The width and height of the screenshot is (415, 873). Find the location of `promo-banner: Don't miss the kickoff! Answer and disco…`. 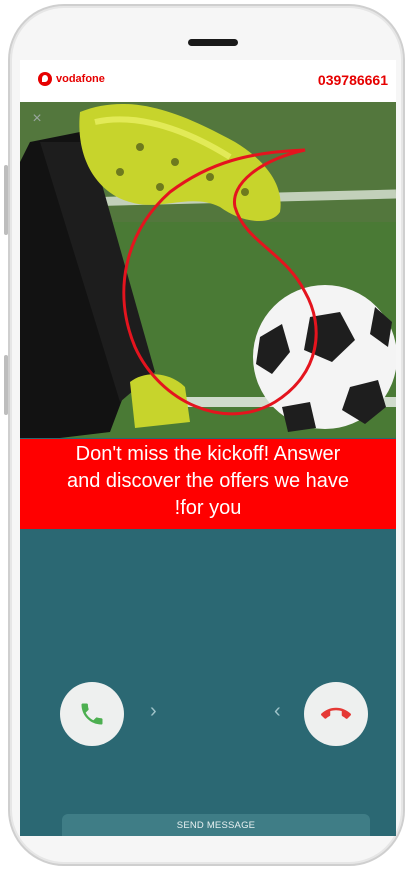

promo-banner: Don't miss the kickoff! Answer and disco… is located at coordinates (208, 484).